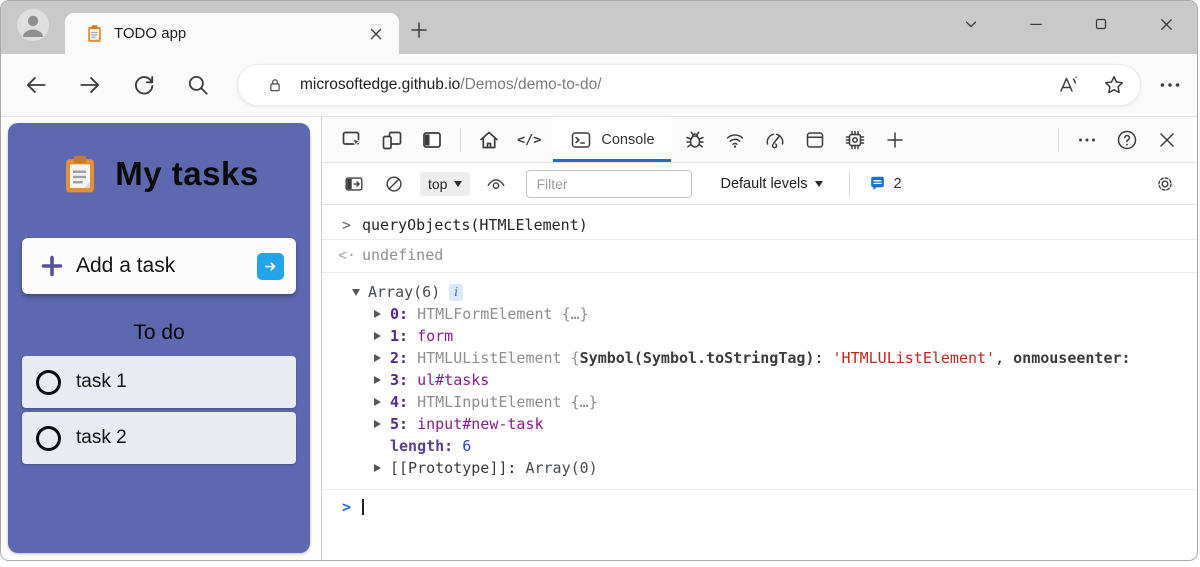 The image size is (1200, 567). I want to click on task-row: task 2, so click(159, 438).